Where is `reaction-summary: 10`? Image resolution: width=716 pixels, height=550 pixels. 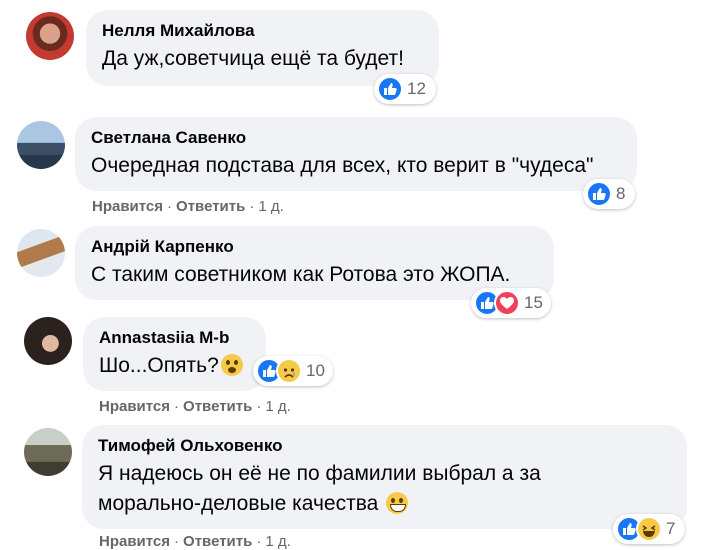
reaction-summary: 10 is located at coordinates (293, 371).